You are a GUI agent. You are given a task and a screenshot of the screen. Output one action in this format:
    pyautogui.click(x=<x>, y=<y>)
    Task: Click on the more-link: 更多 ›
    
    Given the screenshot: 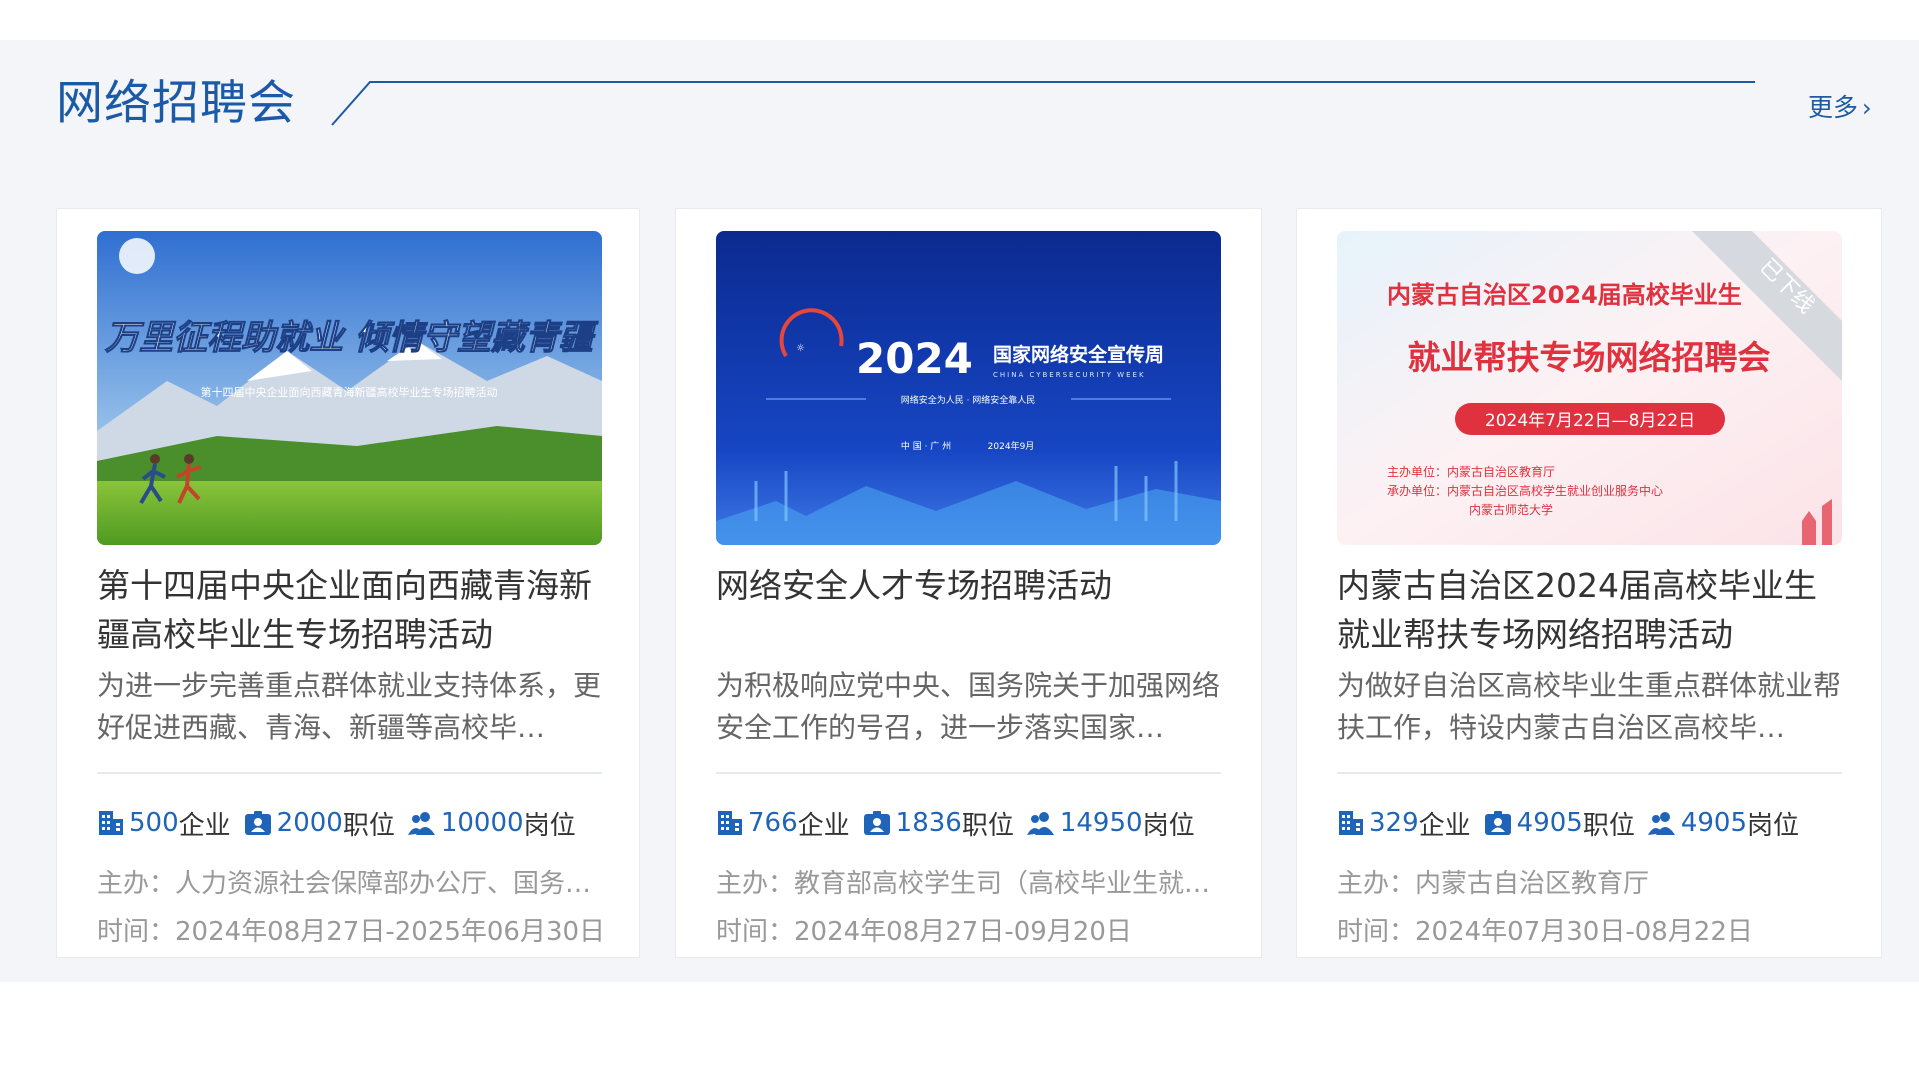 What is the action you would take?
    pyautogui.click(x=1840, y=106)
    